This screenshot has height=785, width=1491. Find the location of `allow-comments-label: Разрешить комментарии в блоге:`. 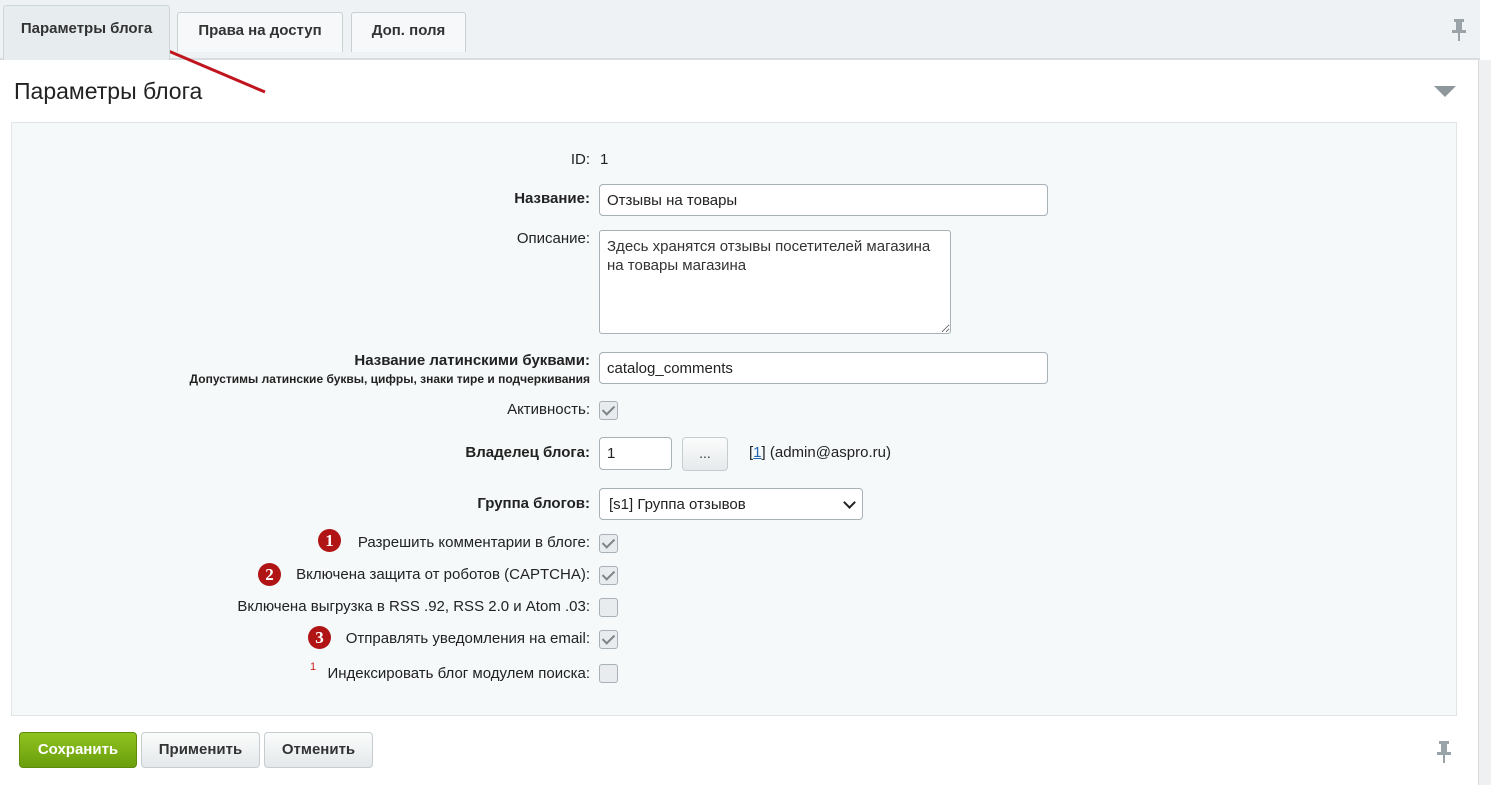

allow-comments-label: Разрешить комментарии в блоге: is located at coordinates (473, 542).